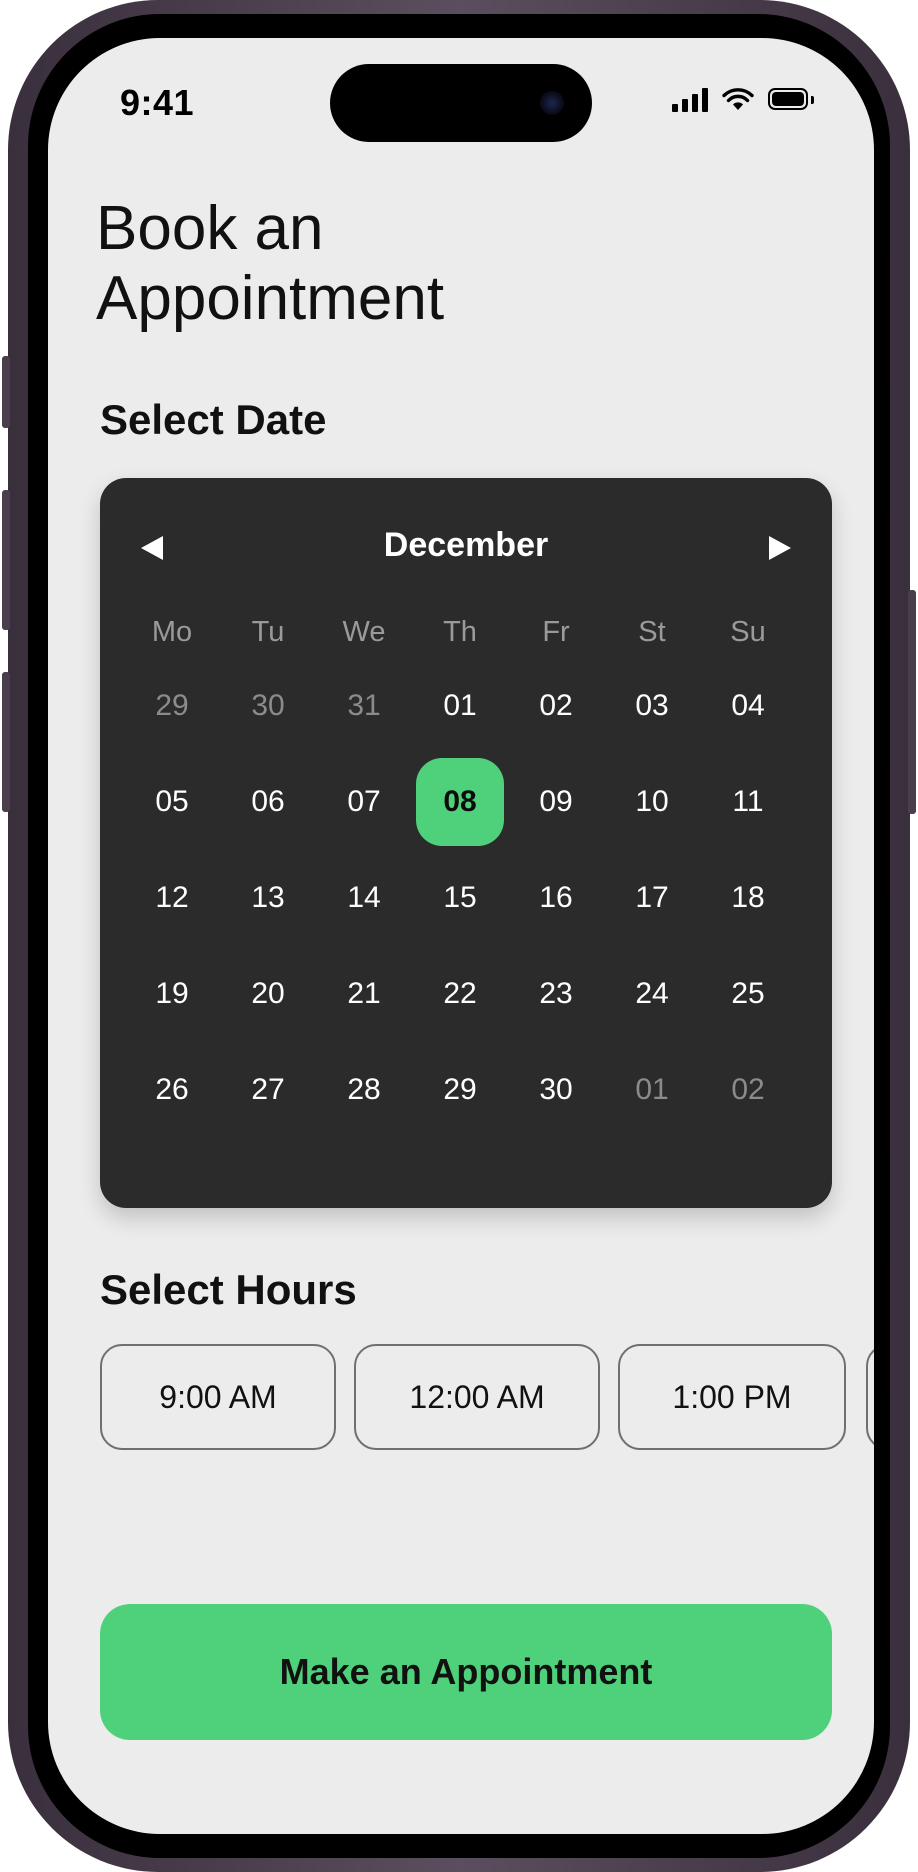 The width and height of the screenshot is (918, 1872). I want to click on calendar-day-number: 19, so click(172, 993).